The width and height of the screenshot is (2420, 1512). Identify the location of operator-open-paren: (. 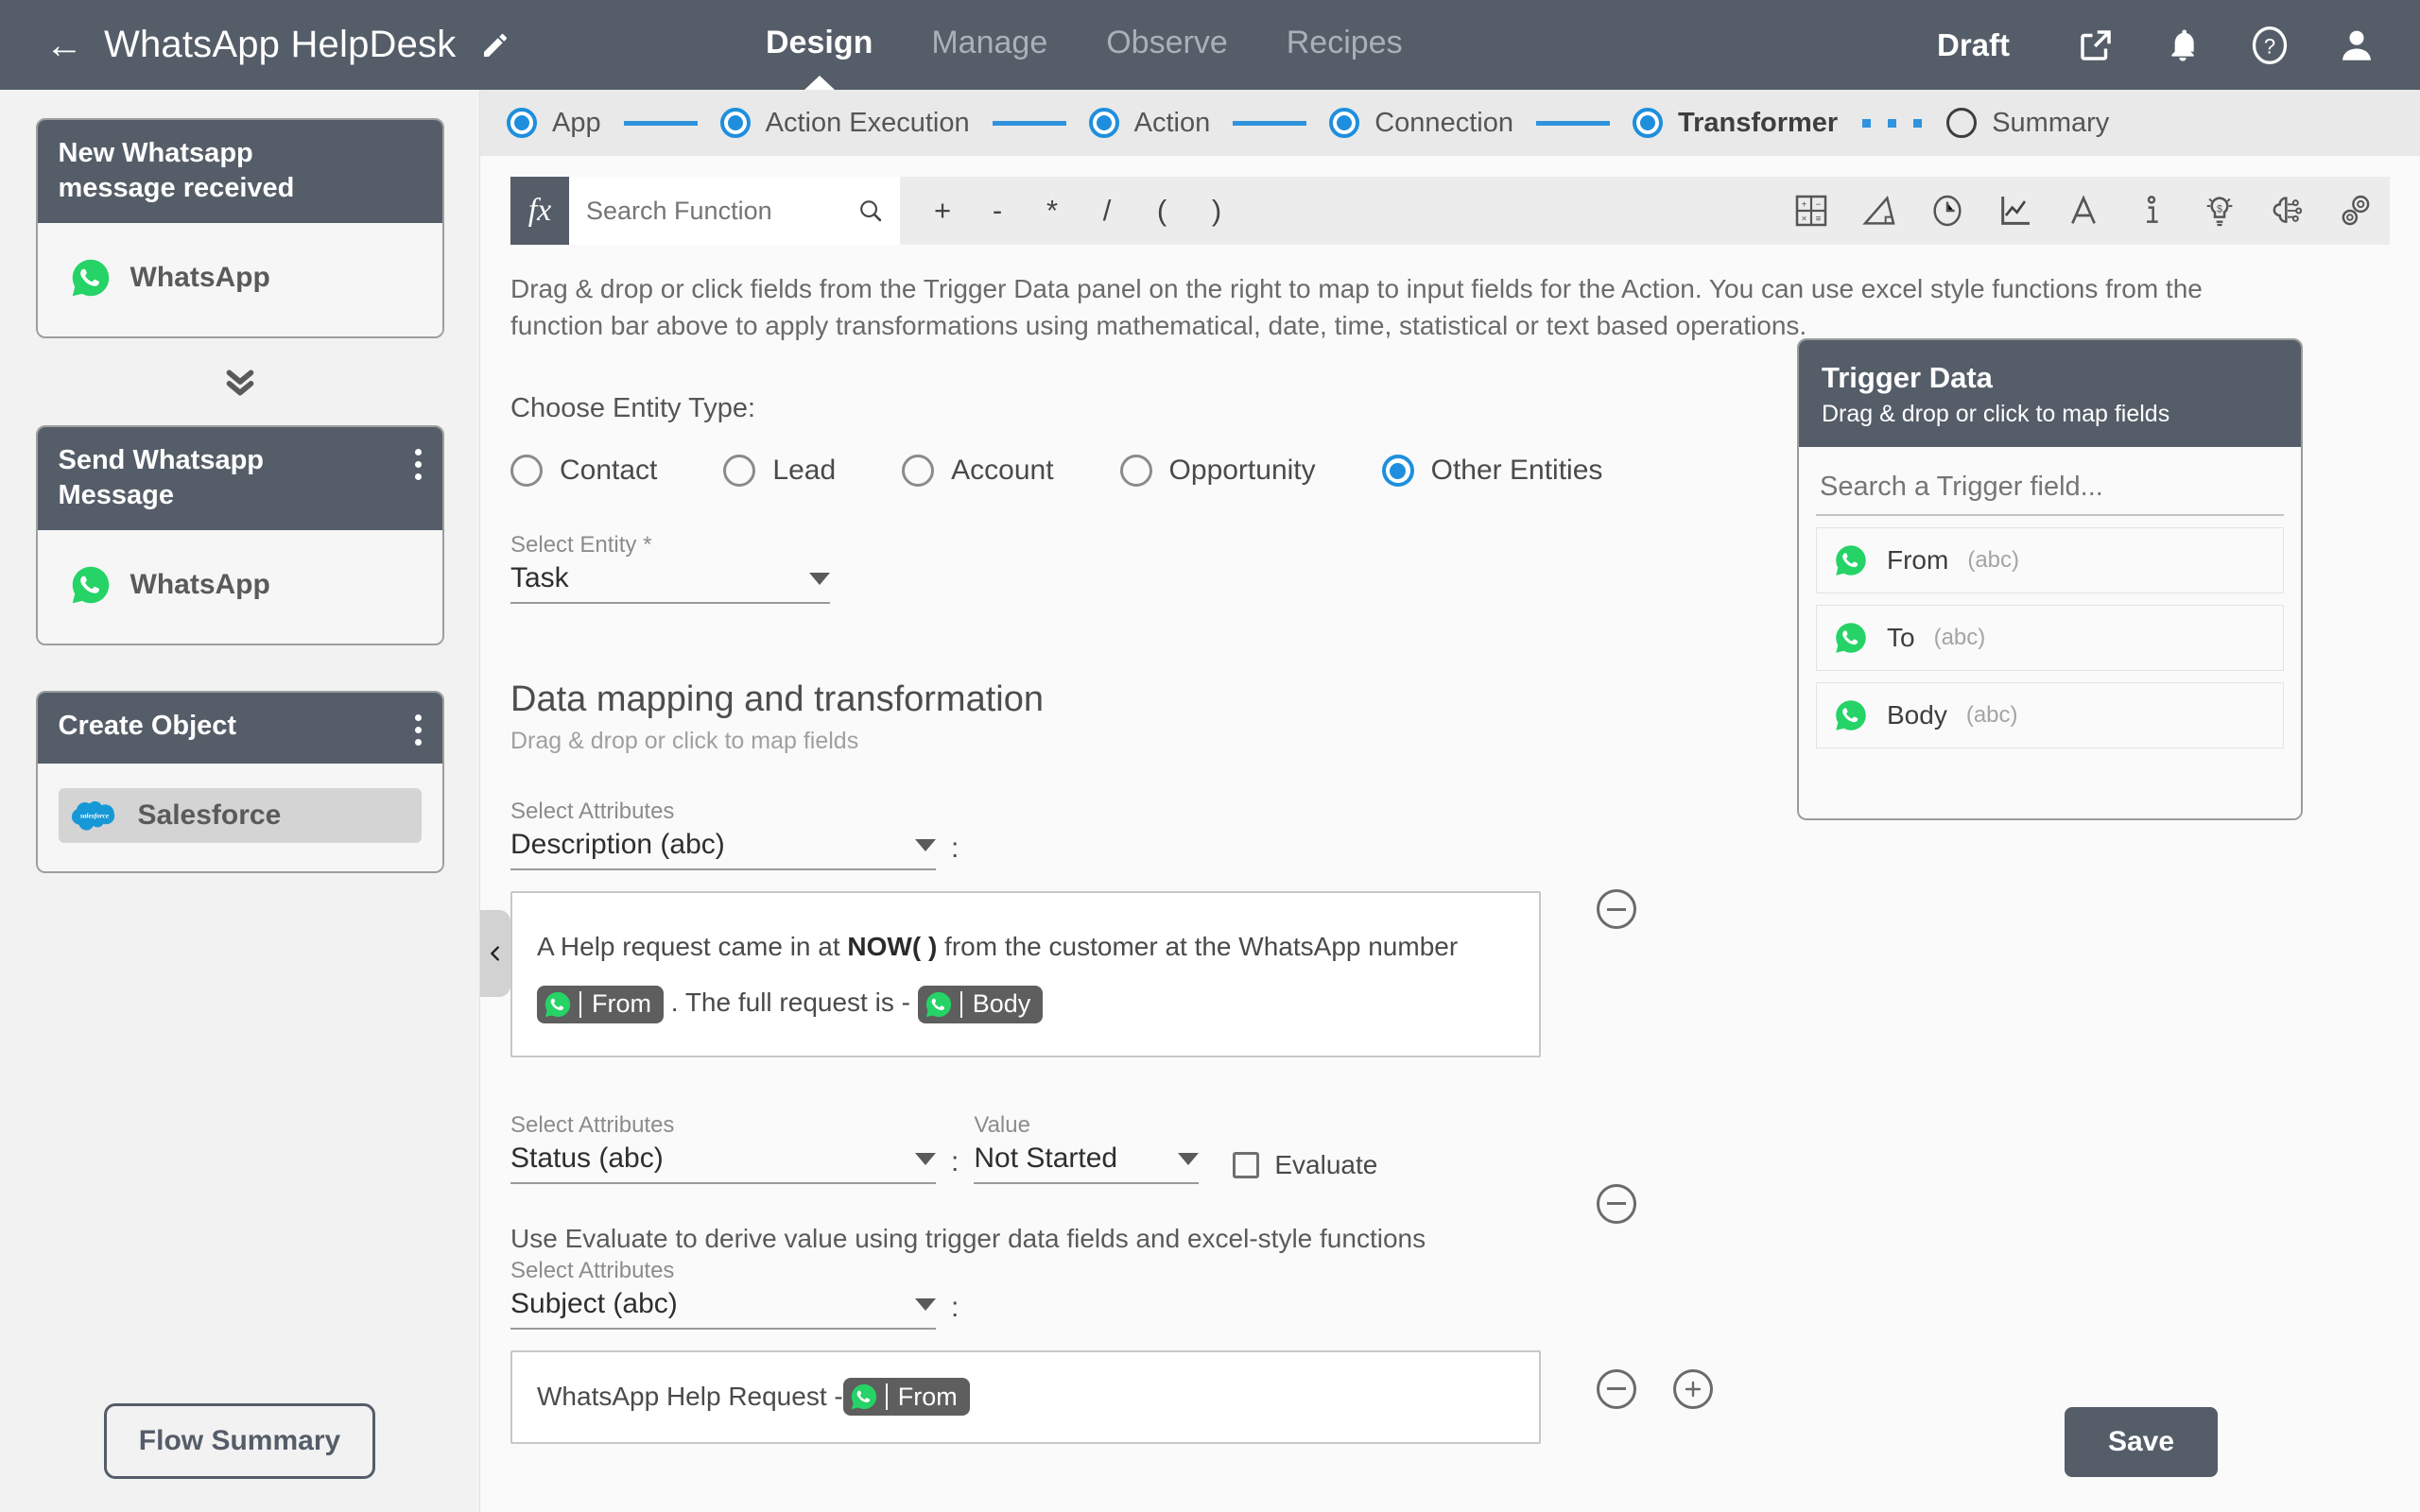
(1161, 211).